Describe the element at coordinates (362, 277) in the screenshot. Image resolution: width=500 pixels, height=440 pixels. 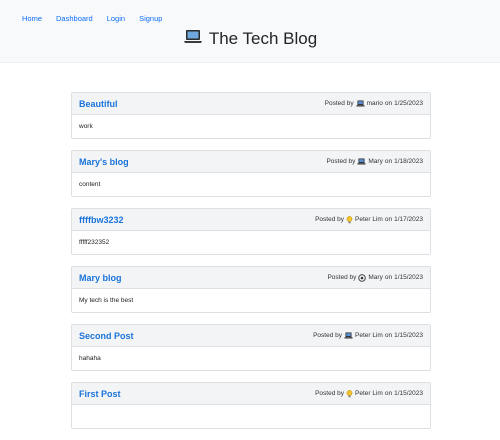
I see `gear-icon` at that location.